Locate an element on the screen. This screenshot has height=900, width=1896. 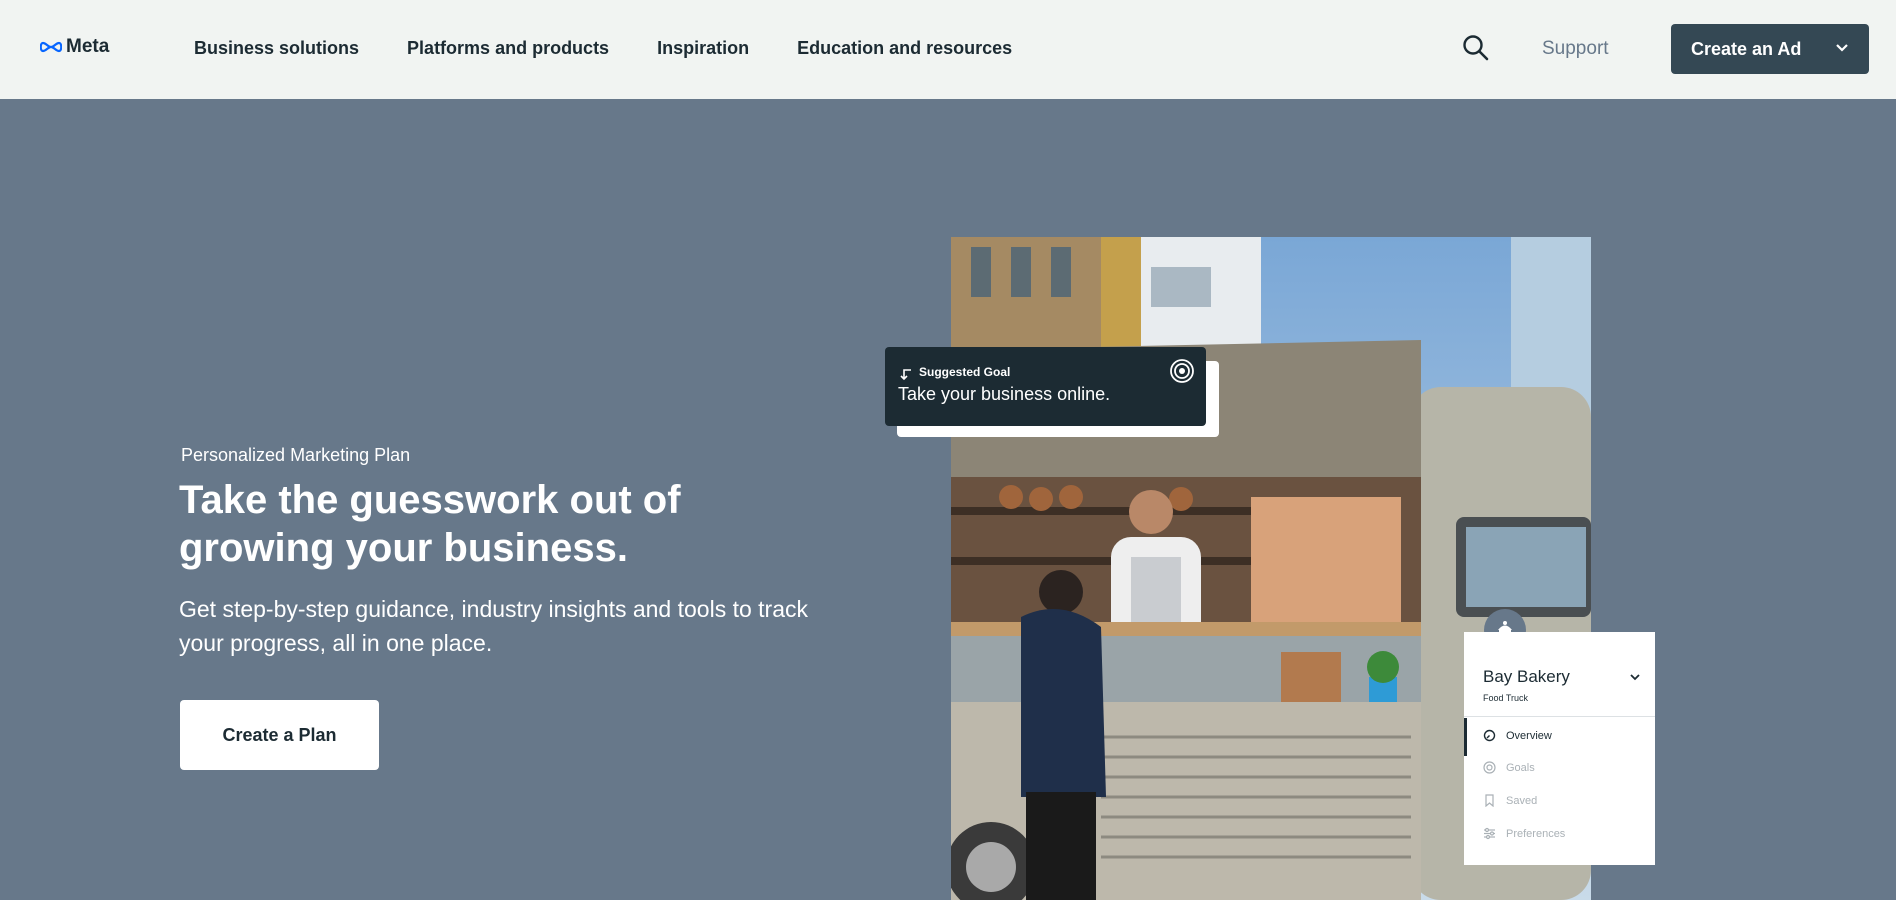
create-a-plan-label: Create a Plan is located at coordinates (279, 734).